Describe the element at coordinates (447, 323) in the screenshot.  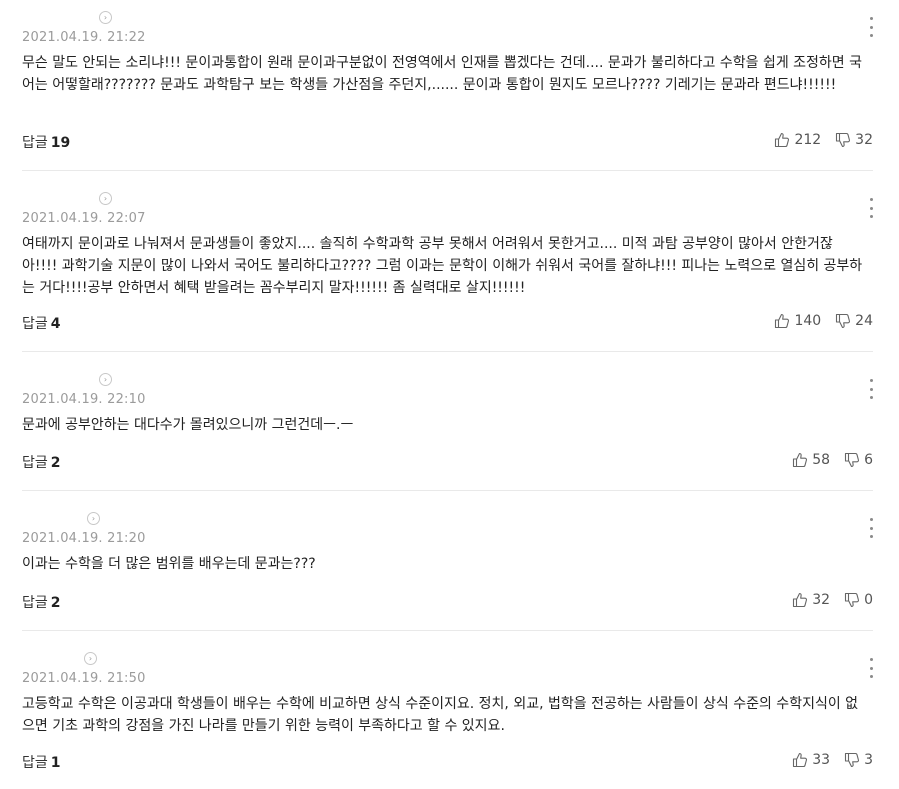
I see `comment-footer: 답글 4 140 24` at that location.